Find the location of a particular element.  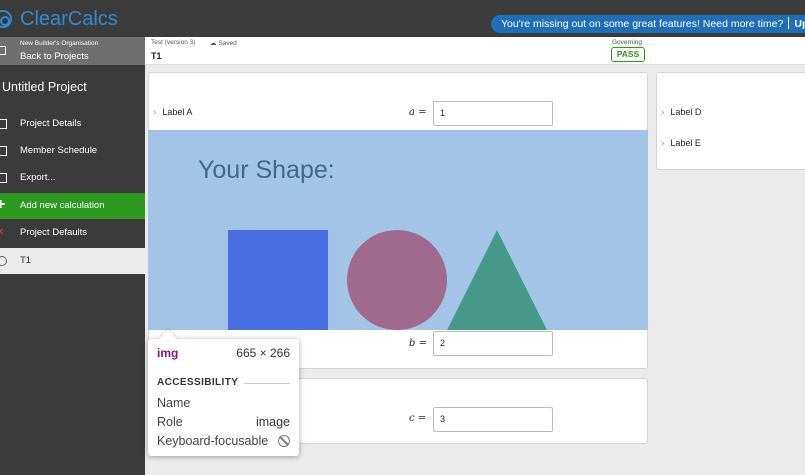

calc-icon is located at coordinates (3, 261).